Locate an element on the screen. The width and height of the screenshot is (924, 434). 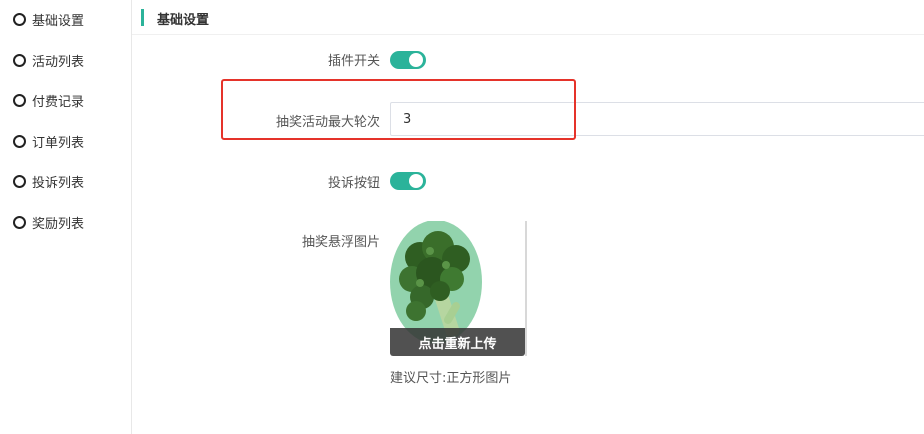
sidebar-item-label: 付费记录 is located at coordinates (58, 102).